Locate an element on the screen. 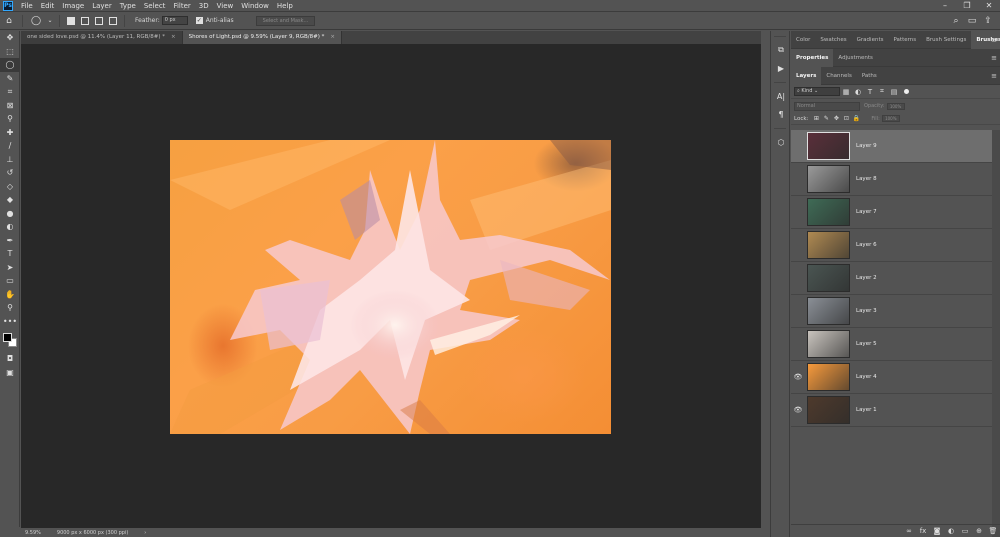 The width and height of the screenshot is (1000, 537). workspace-icon: ▭ is located at coordinates (972, 21).